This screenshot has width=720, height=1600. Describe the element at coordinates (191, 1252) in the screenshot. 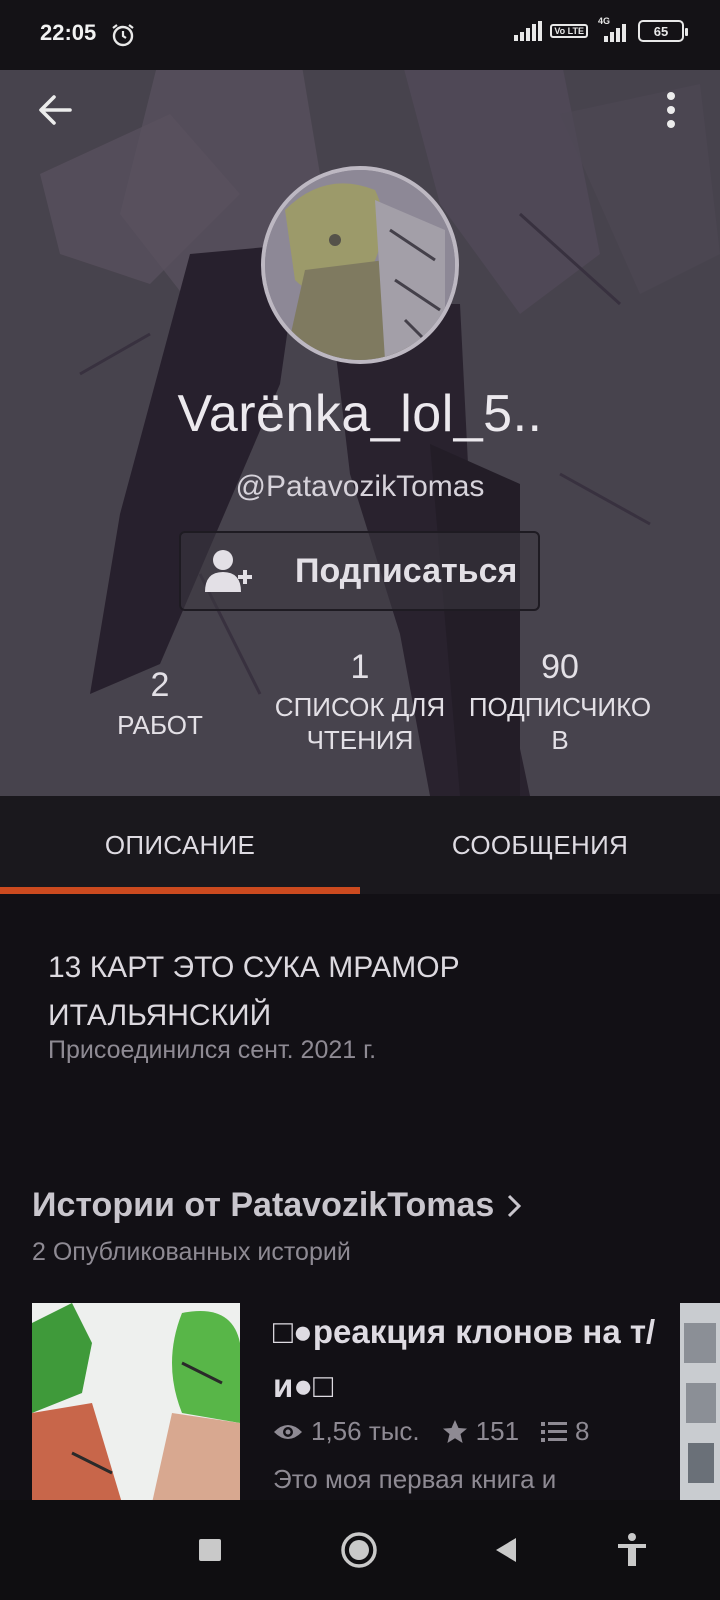

I see `stories-count: 2 Опубликованных историй` at that location.